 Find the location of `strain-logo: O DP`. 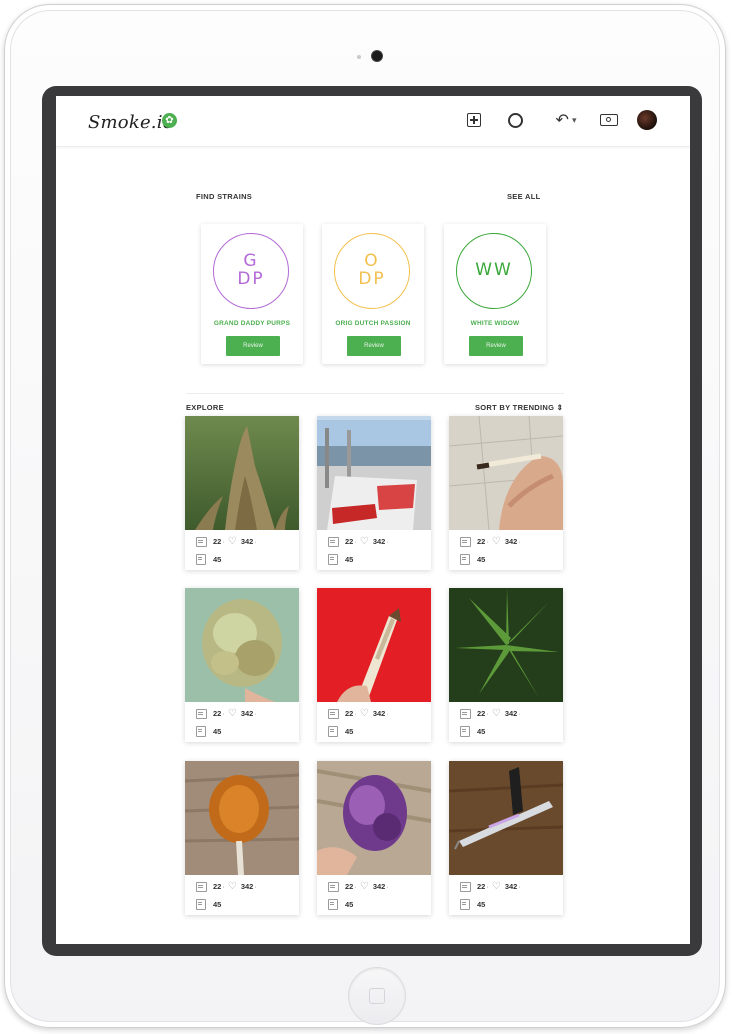

strain-logo: O DP is located at coordinates (372, 271).